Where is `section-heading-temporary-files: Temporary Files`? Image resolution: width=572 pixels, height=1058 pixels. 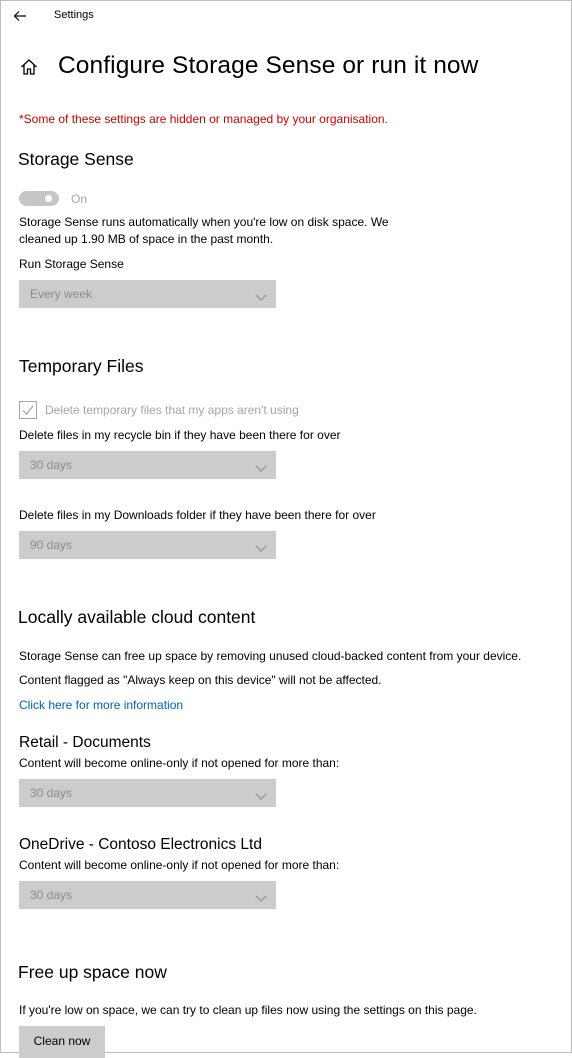 section-heading-temporary-files: Temporary Files is located at coordinates (81, 366).